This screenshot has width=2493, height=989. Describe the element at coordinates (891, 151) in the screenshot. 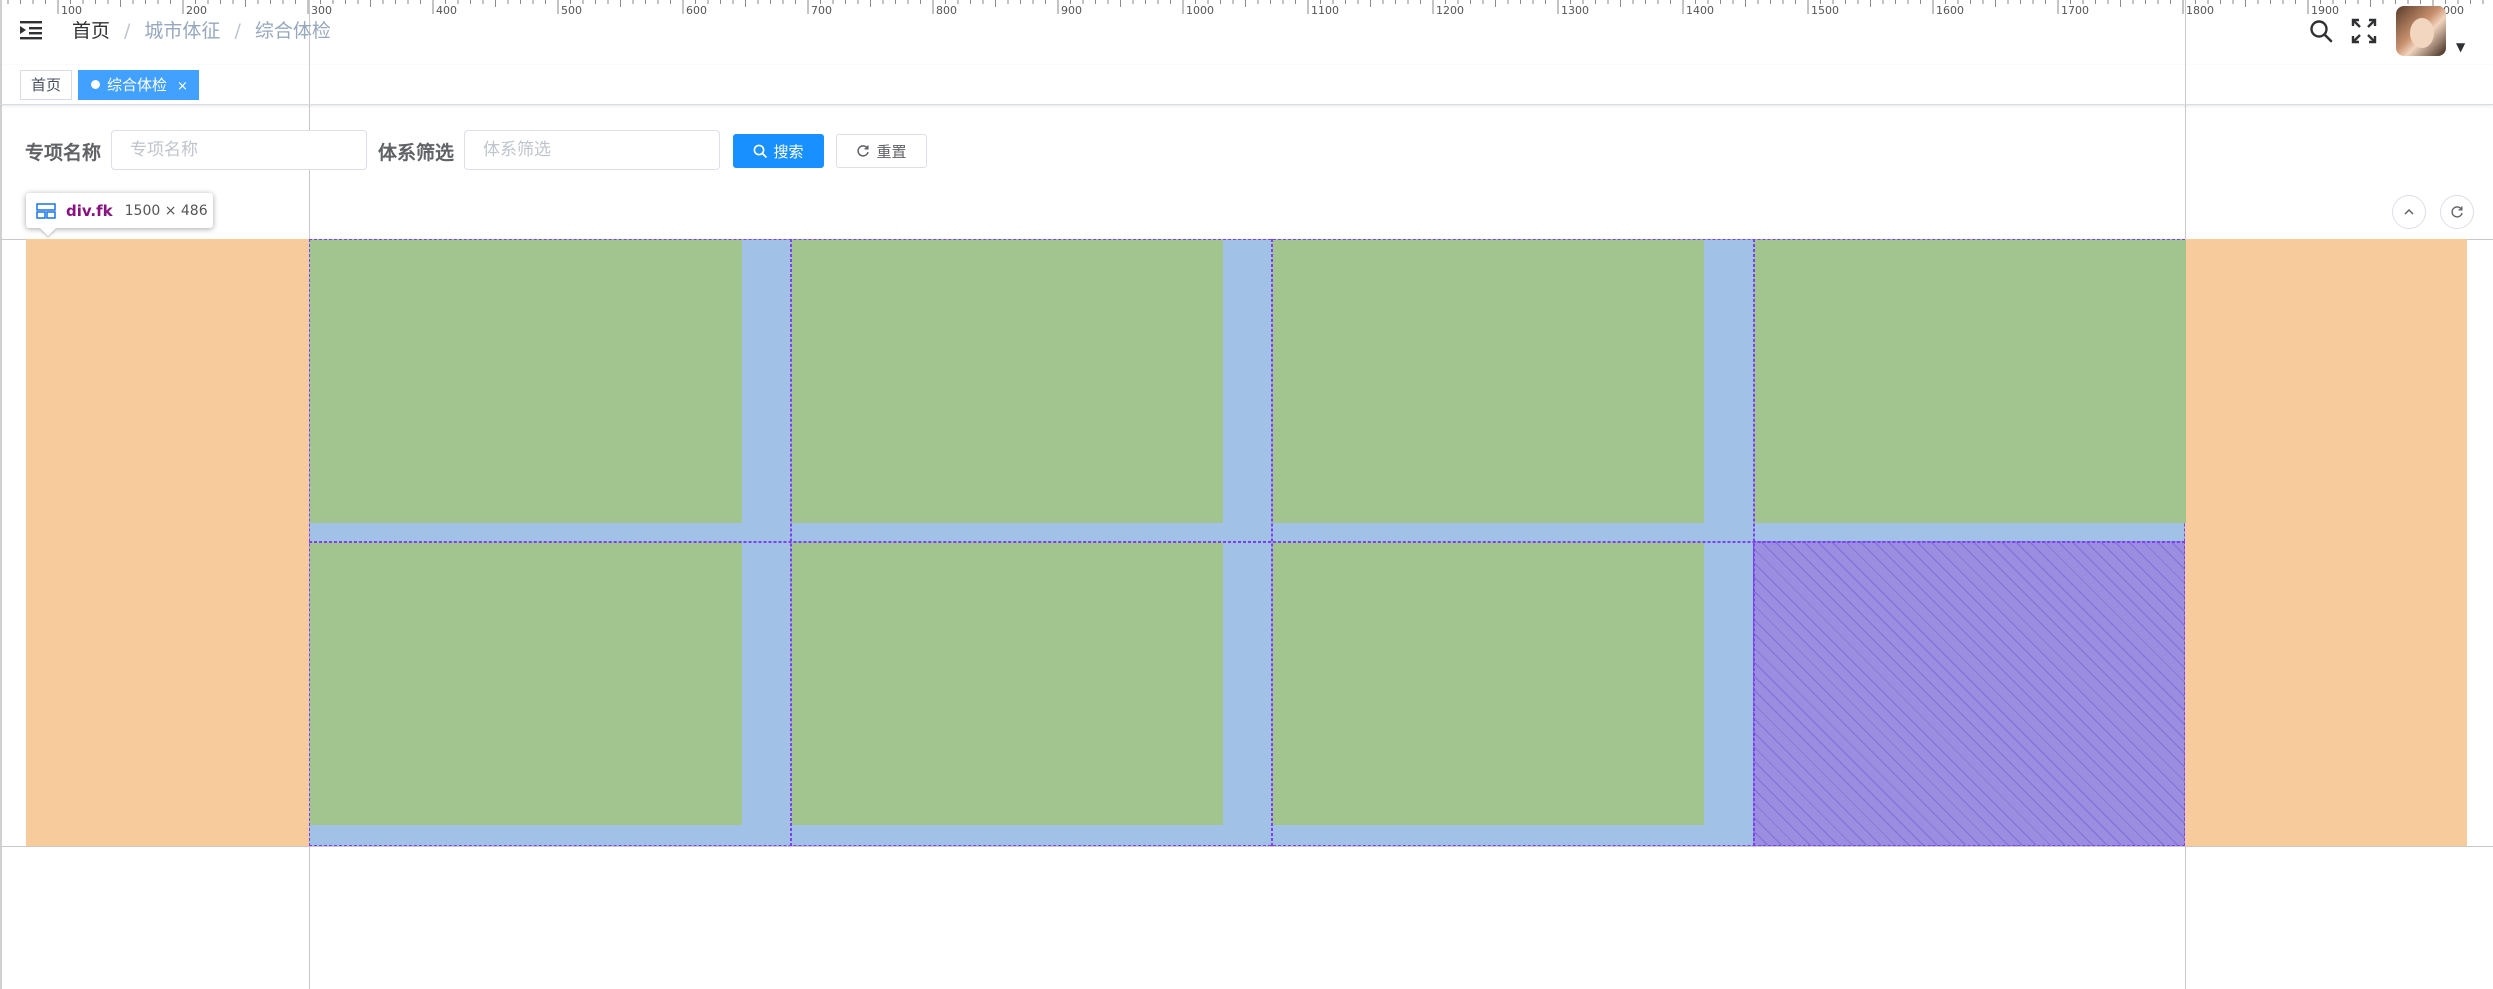

I see `reset-button-label: 重置` at that location.